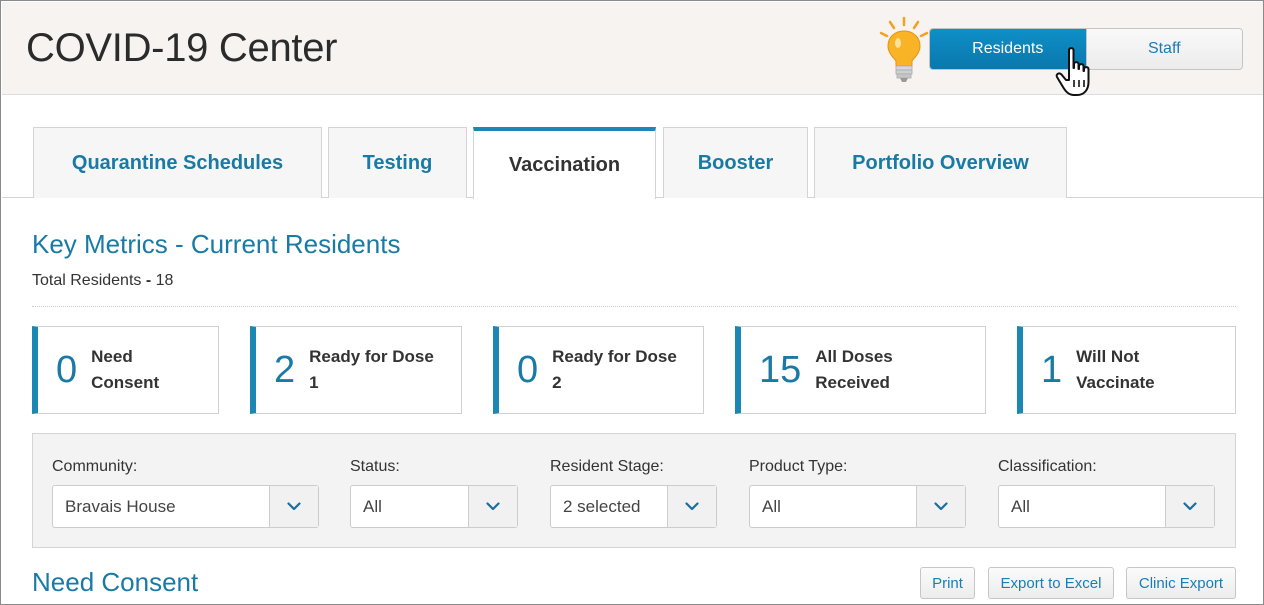 This screenshot has width=1264, height=605. I want to click on metric-label: Ready for Dose 1, so click(371, 370).